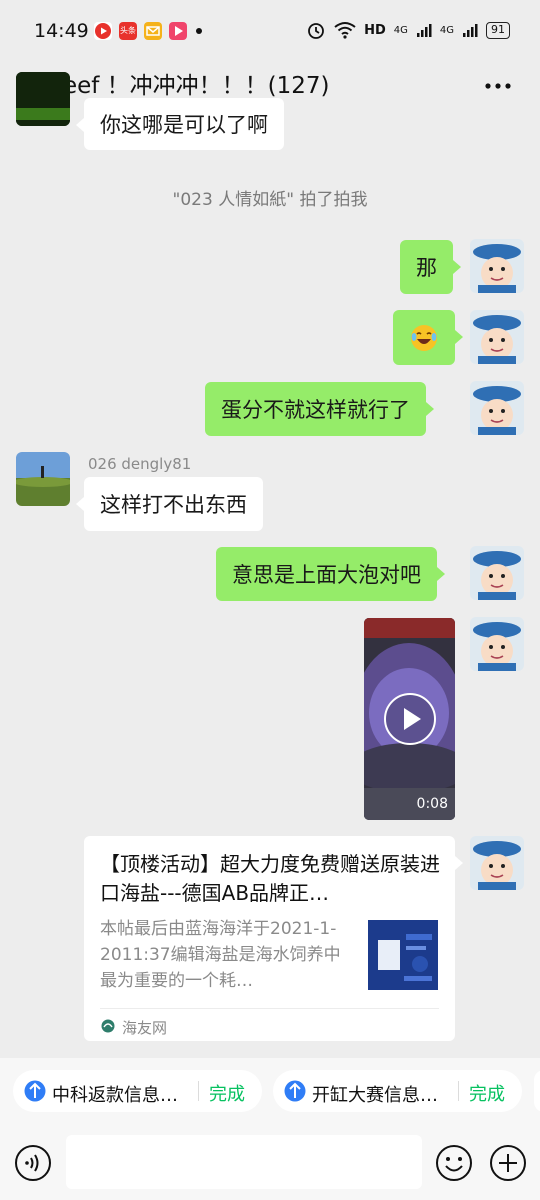 The image size is (540, 1200). What do you see at coordinates (345, 30) in the screenshot?
I see `wifi-icon` at bounding box center [345, 30].